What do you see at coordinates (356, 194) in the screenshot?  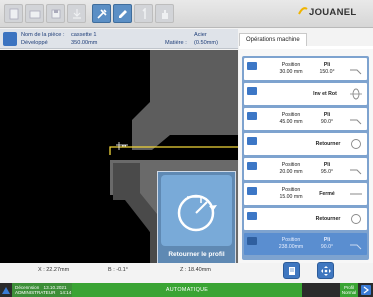 I see `close-bend-icon` at bounding box center [356, 194].